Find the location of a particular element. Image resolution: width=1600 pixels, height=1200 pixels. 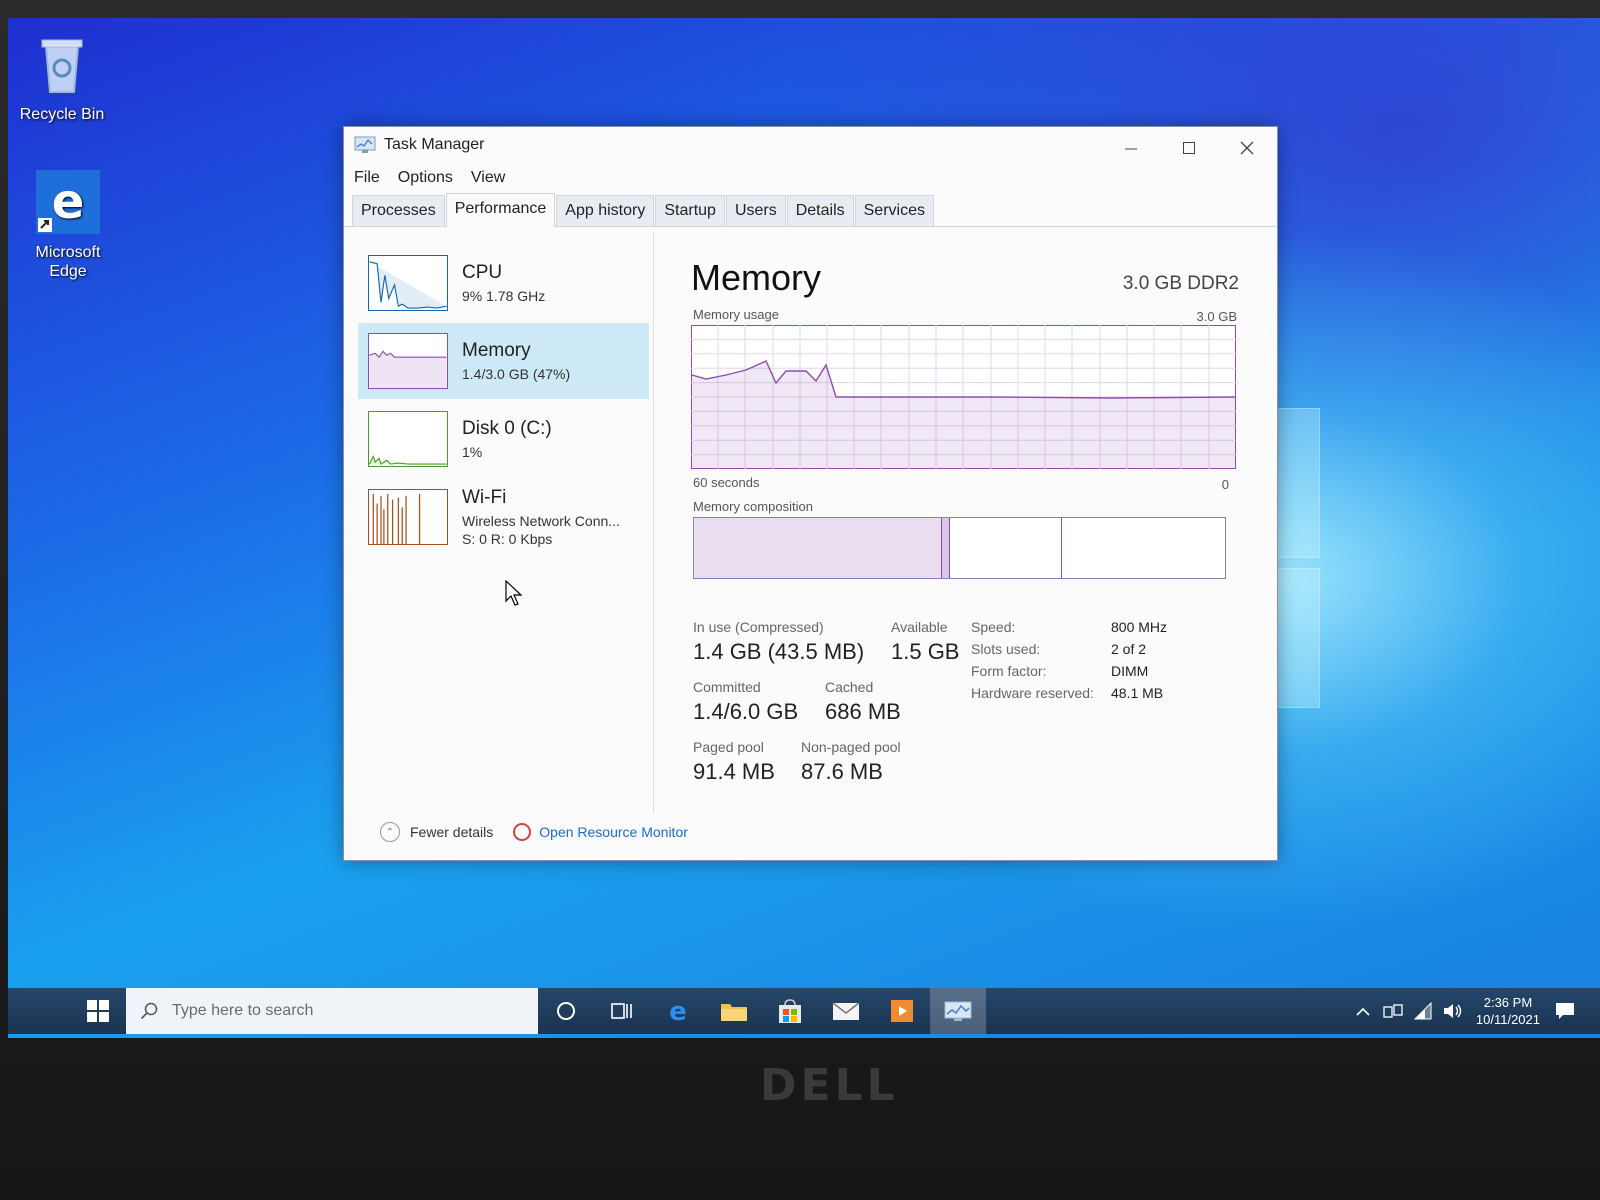

form-factor-label: Form factor: is located at coordinates (1009, 671).